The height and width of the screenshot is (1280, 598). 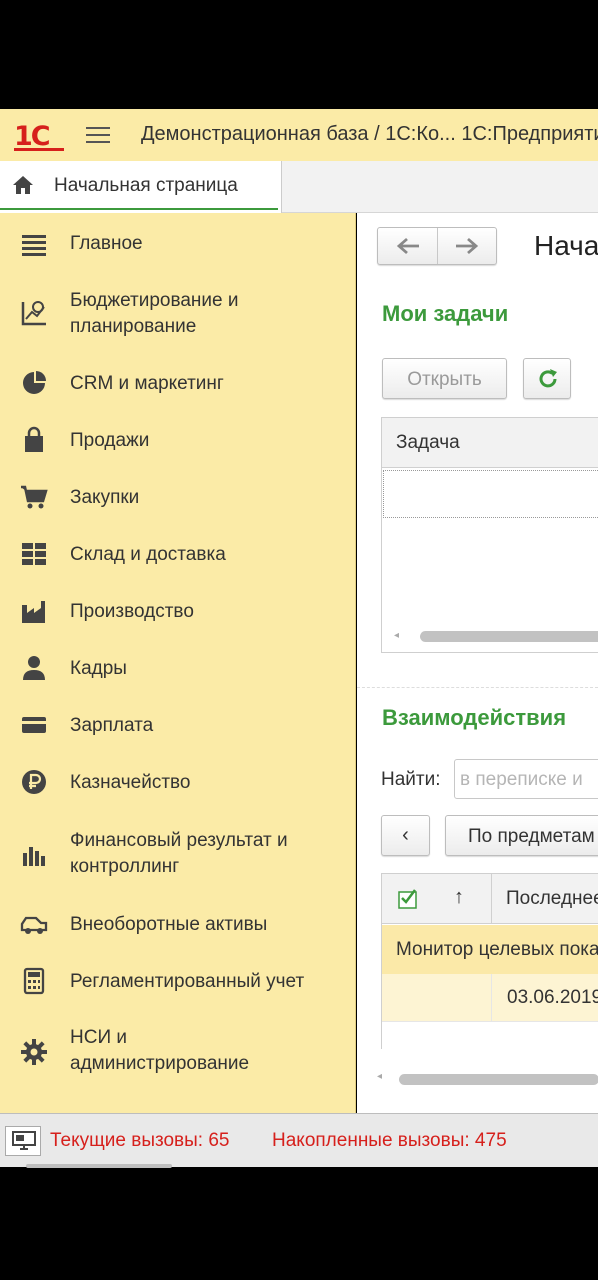 I want to click on factory-icon, so click(x=33, y=612).